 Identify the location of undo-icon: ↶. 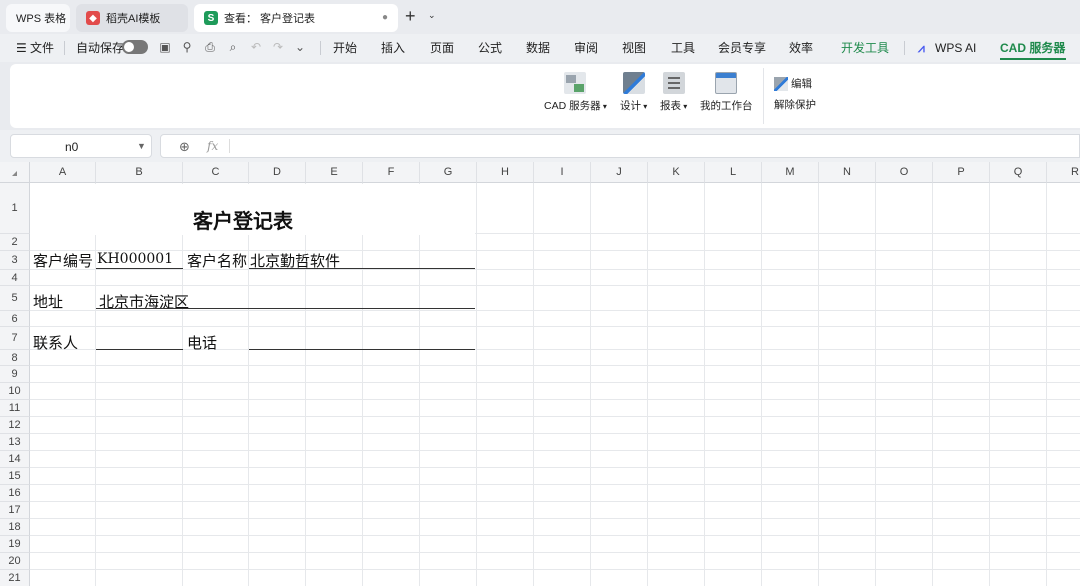
(256, 47).